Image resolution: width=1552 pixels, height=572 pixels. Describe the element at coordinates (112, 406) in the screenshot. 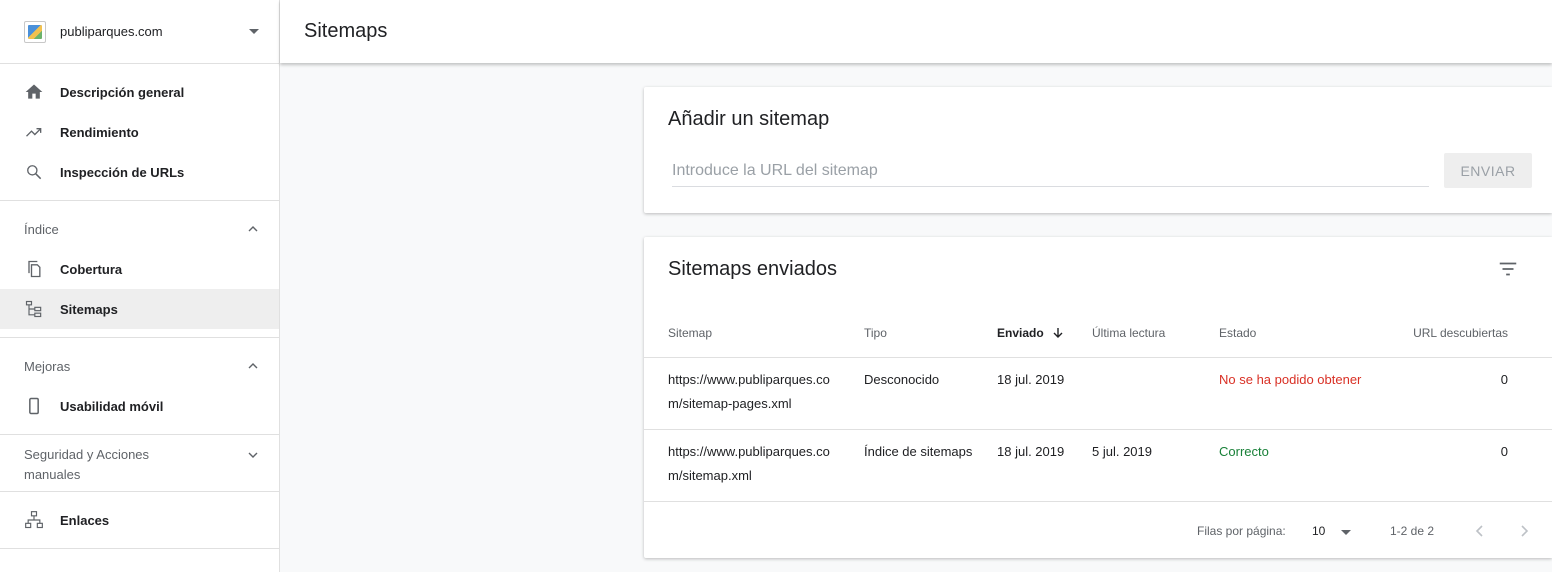

I see `sidebar-item-label: Usabilidad móvil` at that location.